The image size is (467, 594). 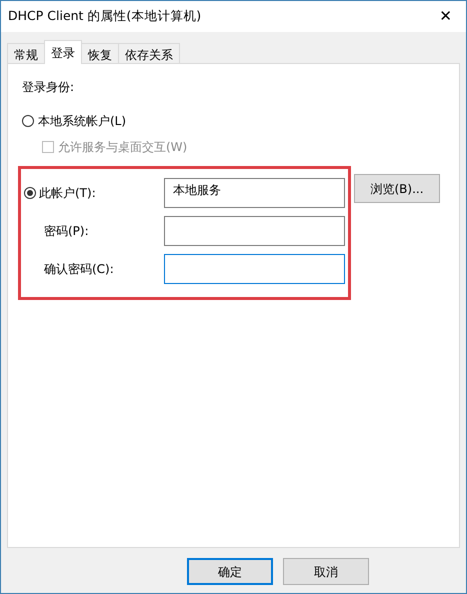 What do you see at coordinates (66, 231) in the screenshot?
I see `field-label: 密码(P):` at bounding box center [66, 231].